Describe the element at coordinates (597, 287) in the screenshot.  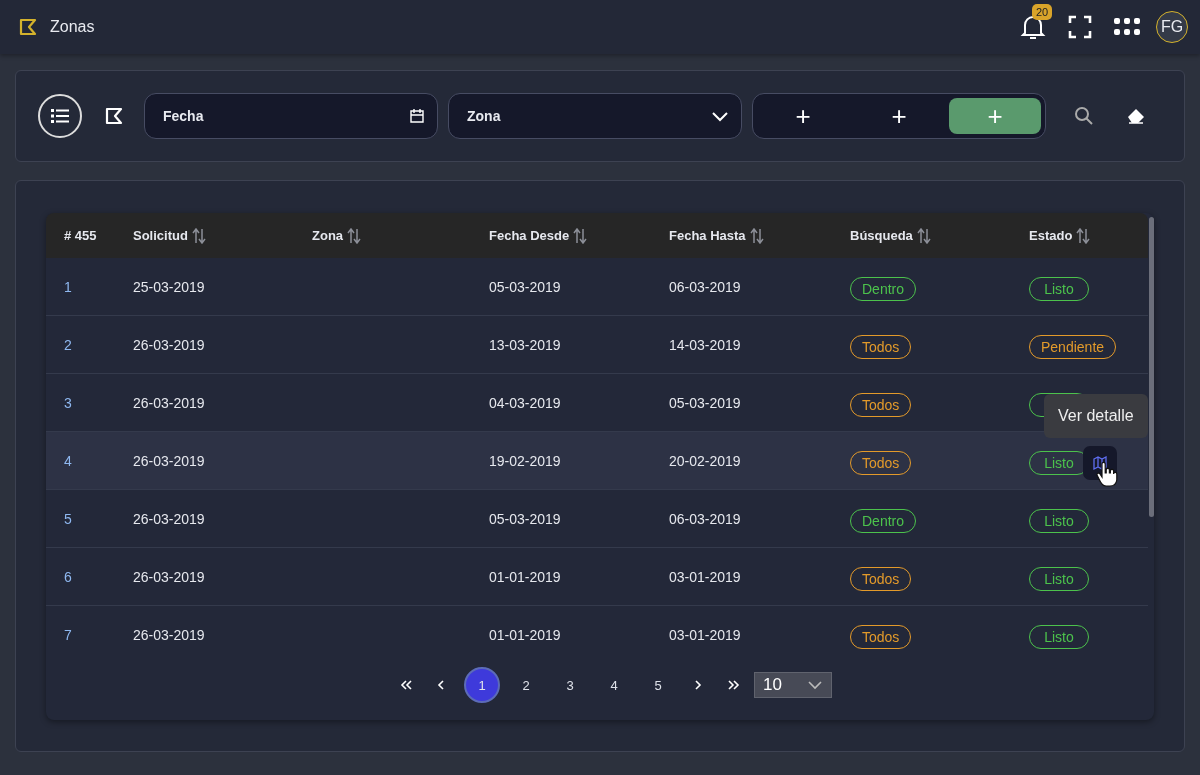
I see `table-row: 1 25-03-2019 05-03-2019 06-03-2019 Dentro Listo` at that location.